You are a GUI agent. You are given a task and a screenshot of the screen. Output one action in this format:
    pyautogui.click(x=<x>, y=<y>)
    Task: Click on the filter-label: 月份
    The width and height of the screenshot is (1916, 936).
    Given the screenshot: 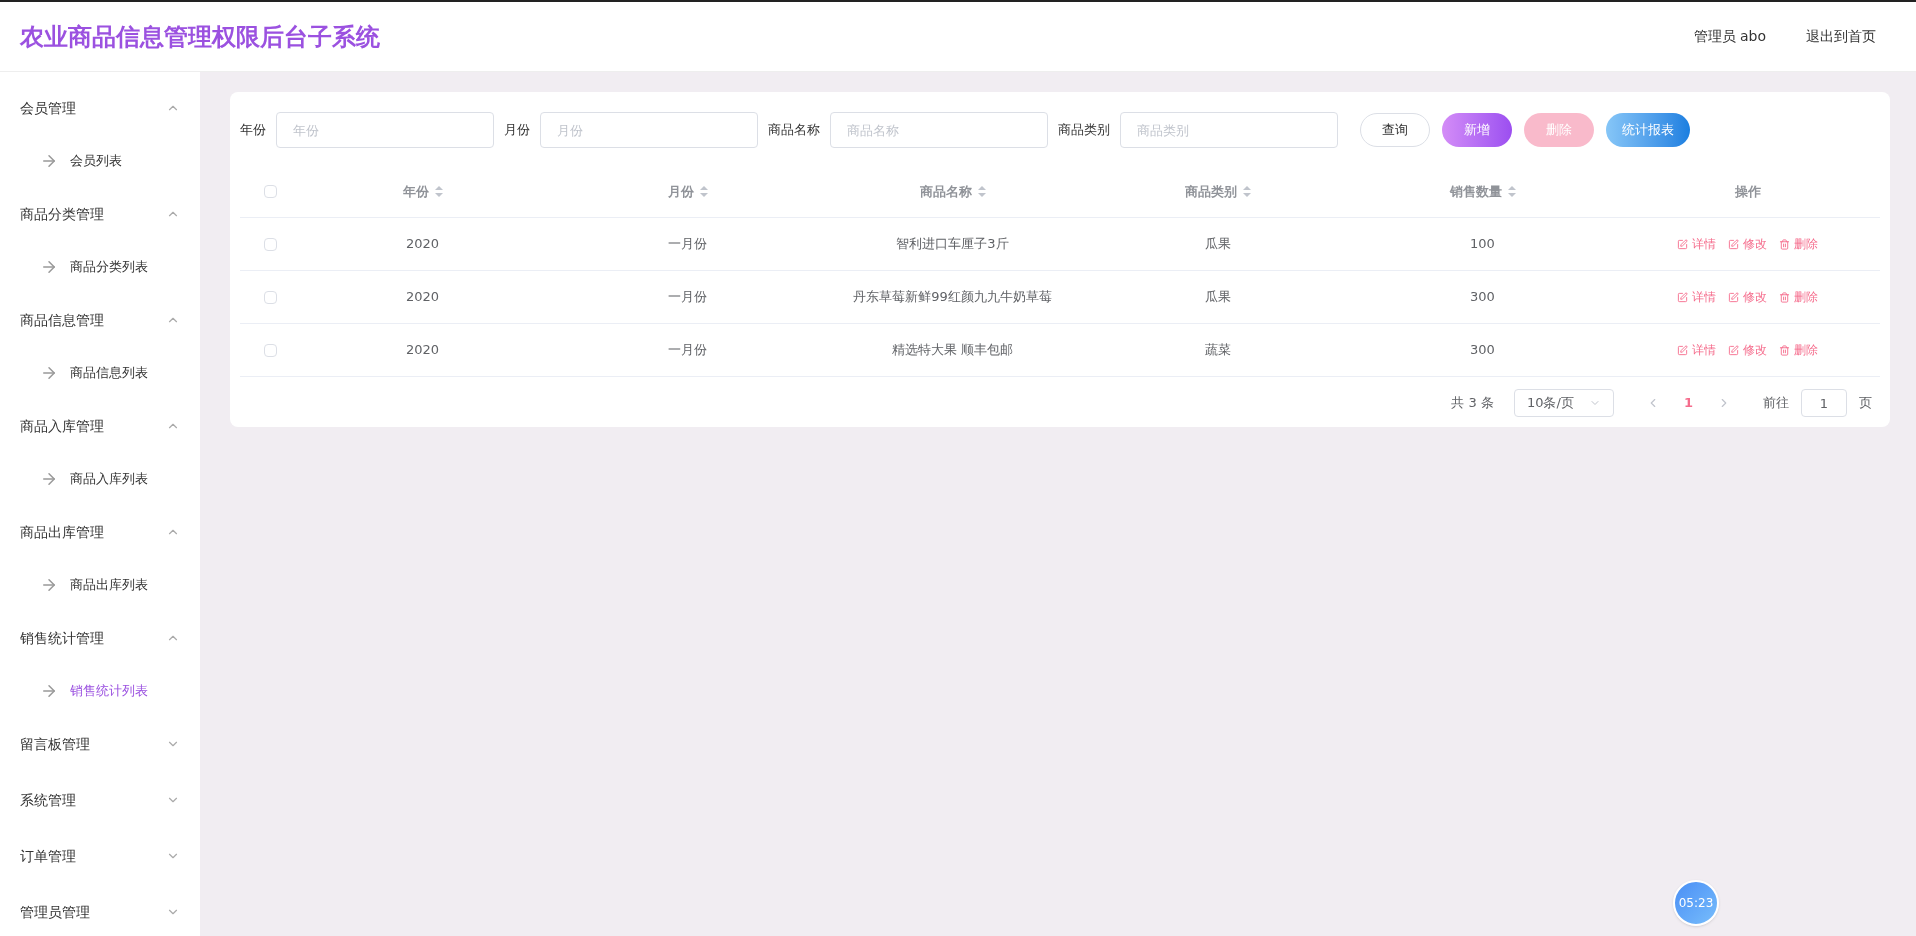 What is the action you would take?
    pyautogui.click(x=517, y=130)
    